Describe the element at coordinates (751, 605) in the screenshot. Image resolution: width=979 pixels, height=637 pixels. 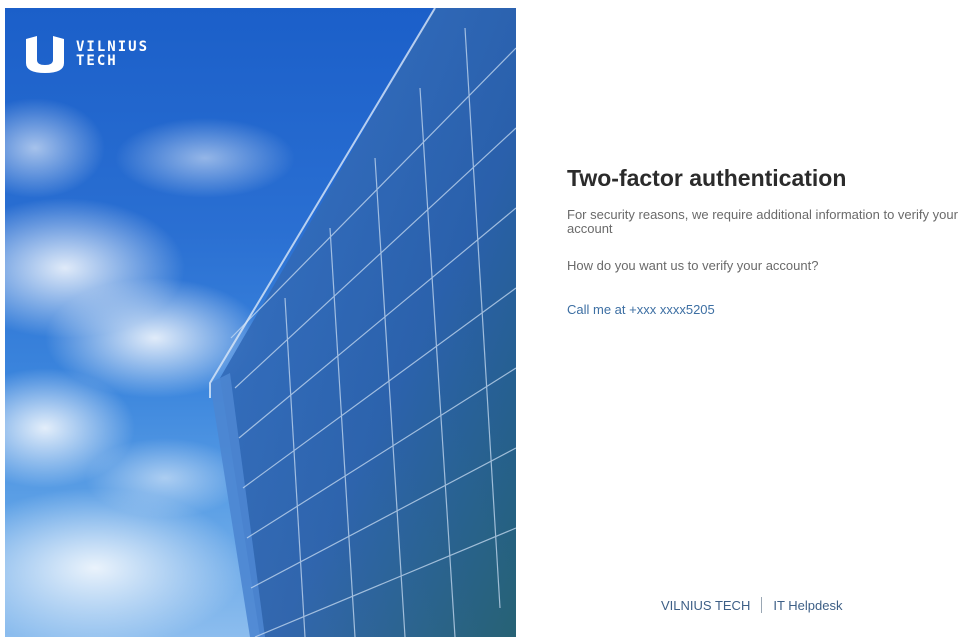
I see `footer: VILNIUS TECH IT Helpdesk` at that location.